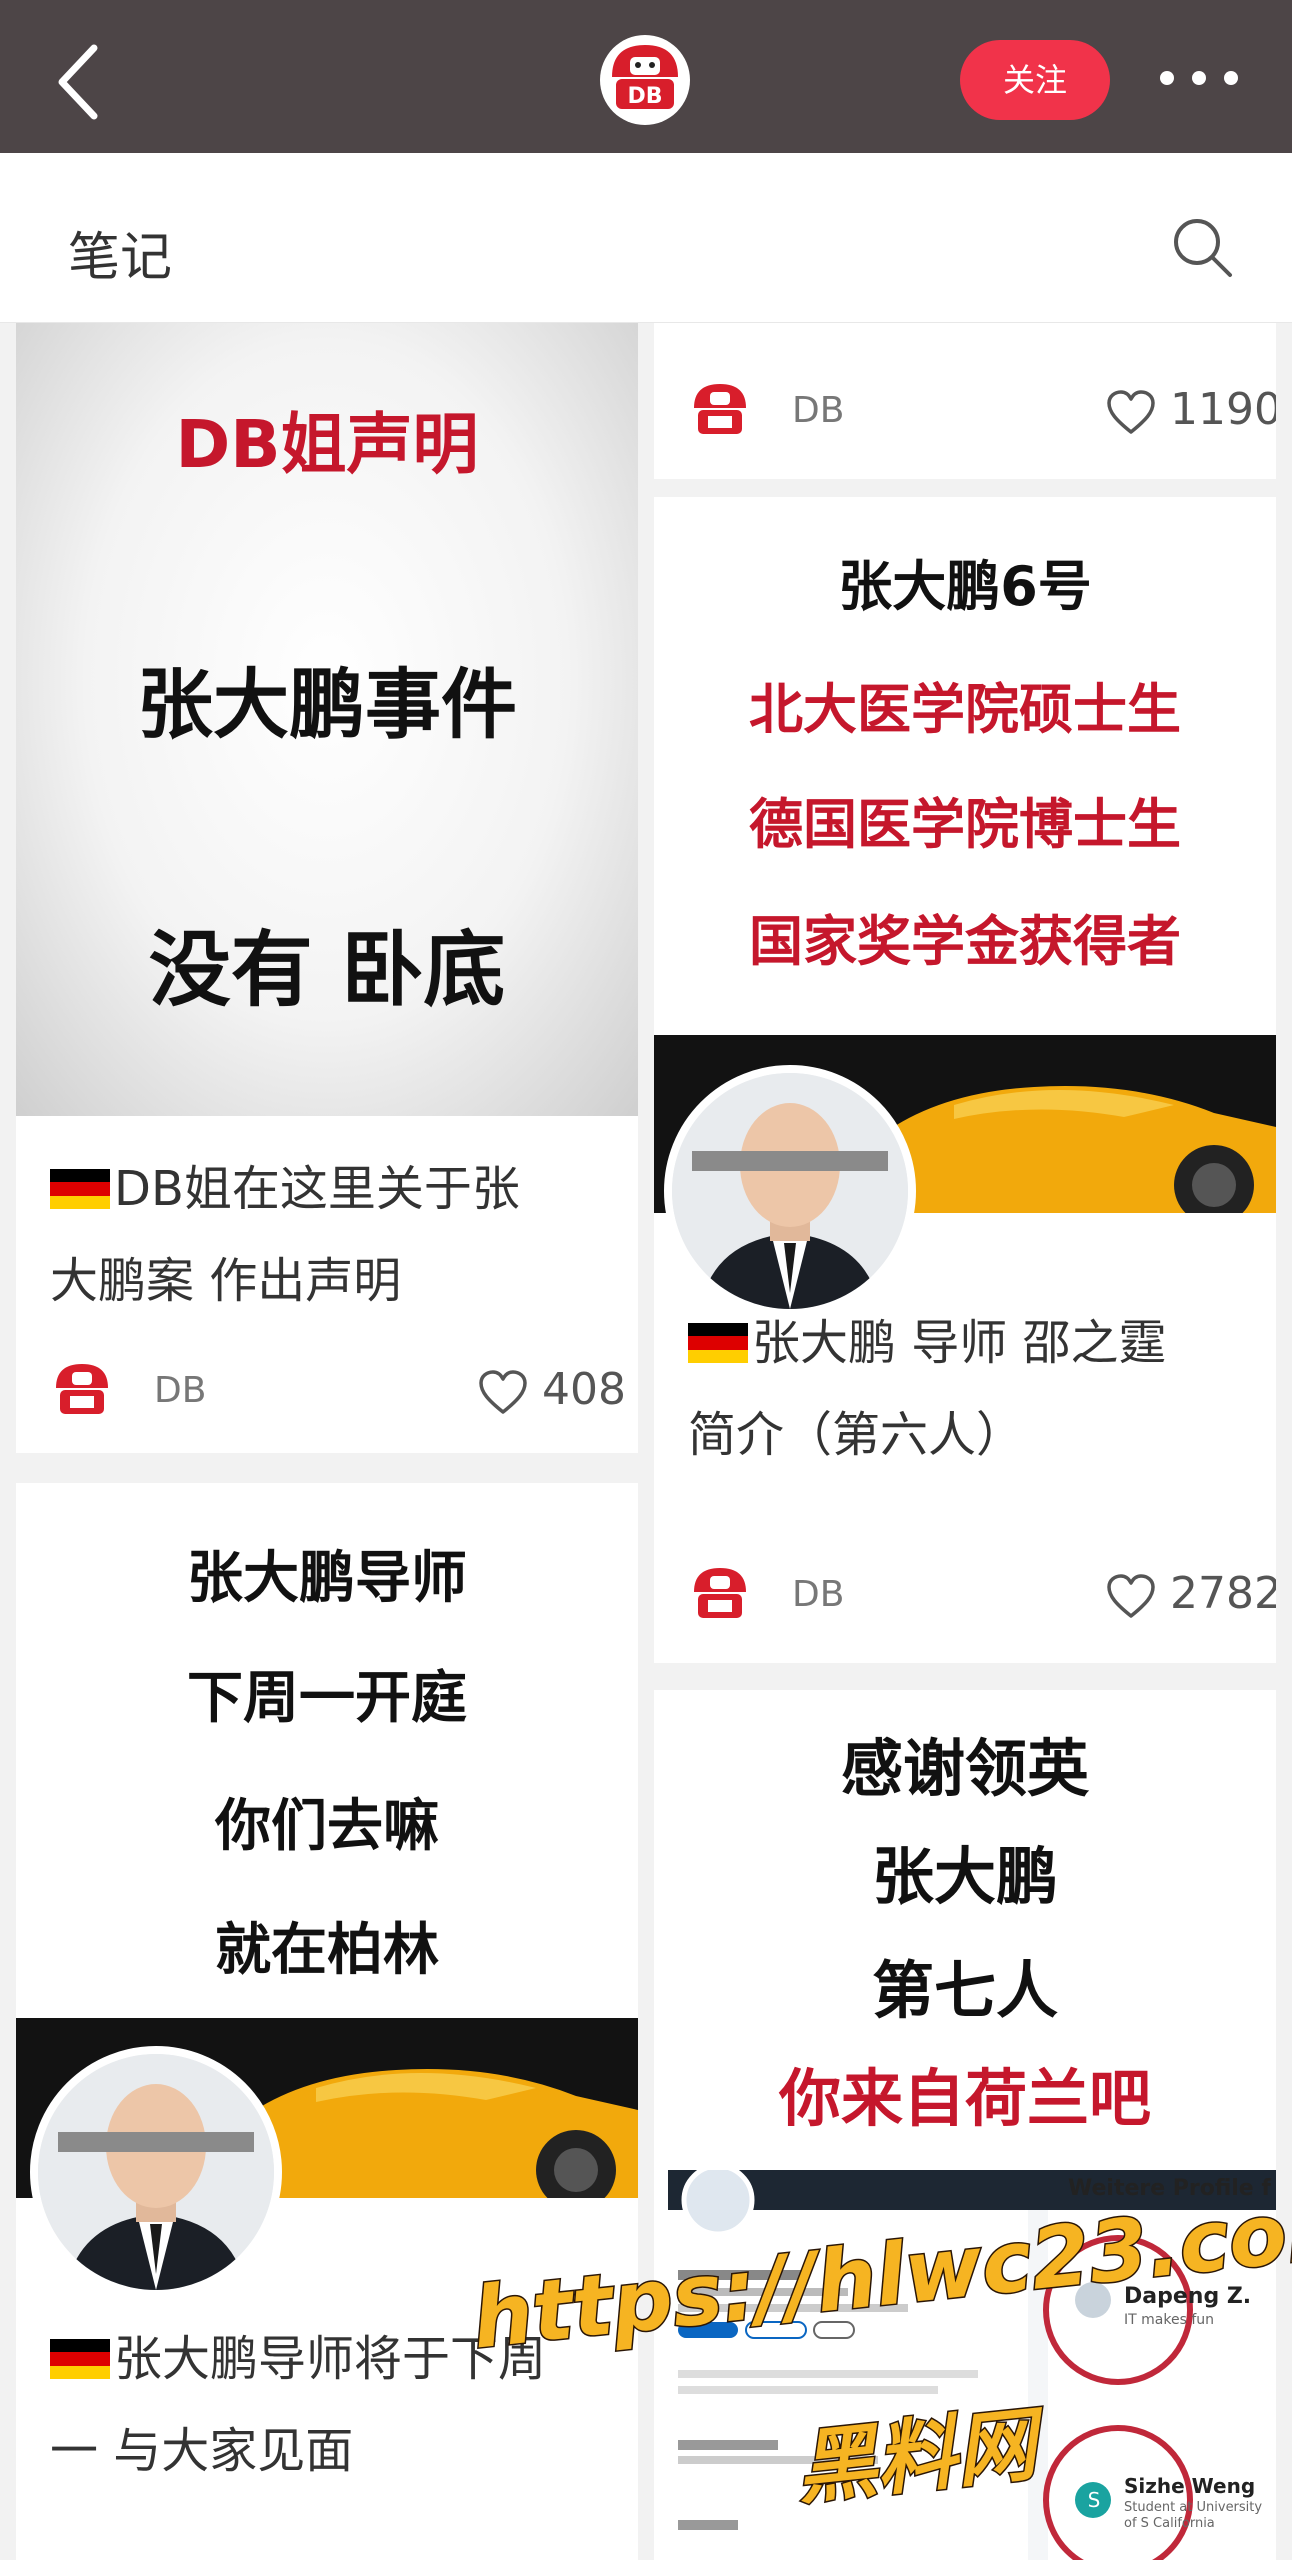 This screenshot has height=2560, width=1292. Describe the element at coordinates (645, 80) in the screenshot. I see `profile-avatar: DB` at that location.